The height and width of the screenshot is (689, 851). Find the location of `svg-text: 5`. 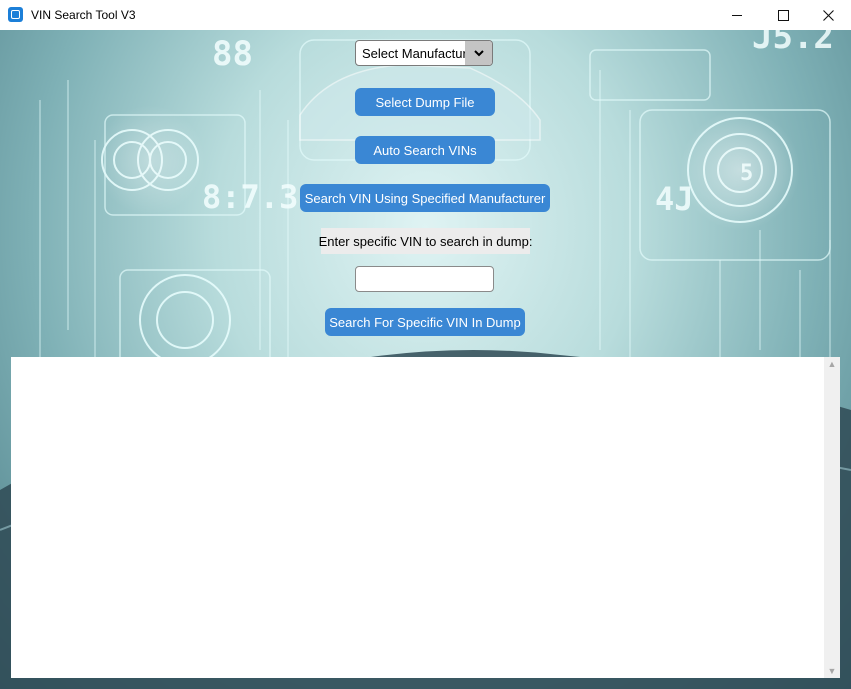

svg-text: 5 is located at coordinates (746, 173).